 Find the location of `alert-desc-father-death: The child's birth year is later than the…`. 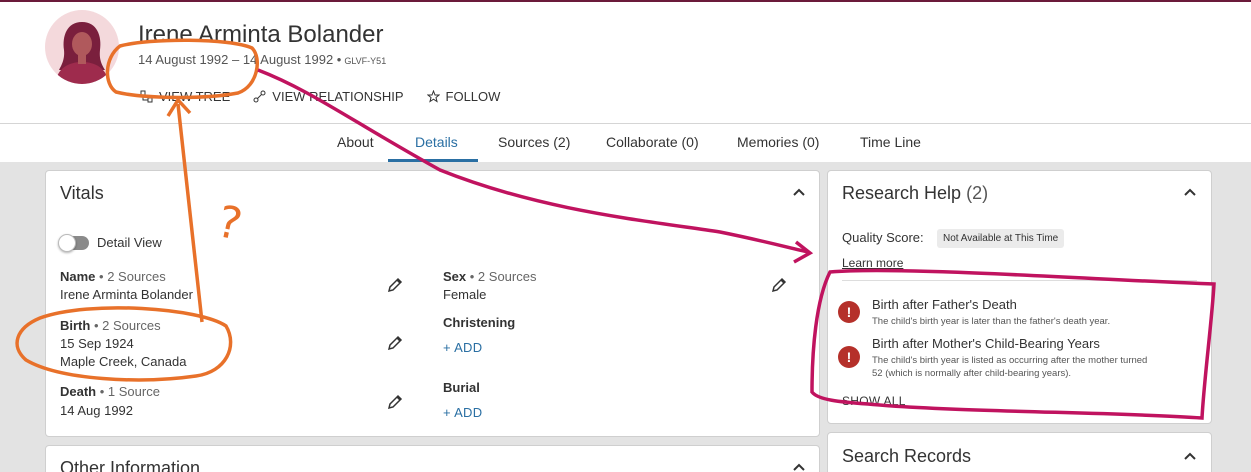

alert-desc-father-death: The child's birth year is later than the… is located at coordinates (991, 321).